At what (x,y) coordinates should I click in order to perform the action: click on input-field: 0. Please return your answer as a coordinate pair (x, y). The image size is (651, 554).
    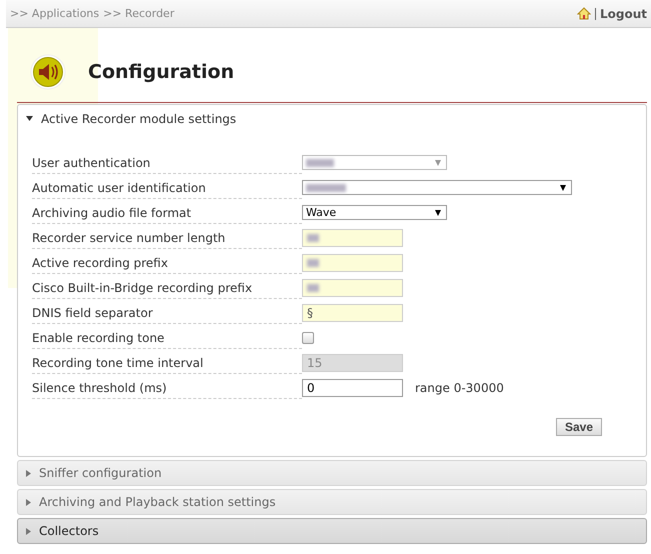
    Looking at the image, I should click on (352, 387).